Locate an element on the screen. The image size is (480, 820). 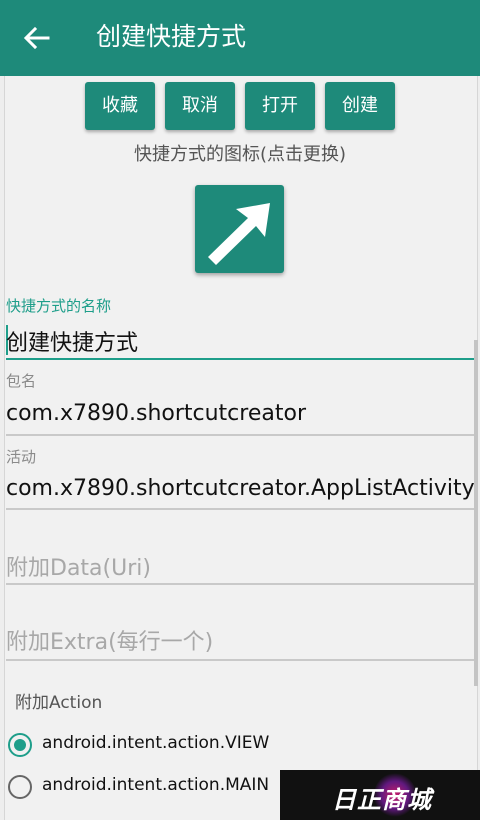
radio-option-label: android.intent.action.VIEW is located at coordinates (156, 743).